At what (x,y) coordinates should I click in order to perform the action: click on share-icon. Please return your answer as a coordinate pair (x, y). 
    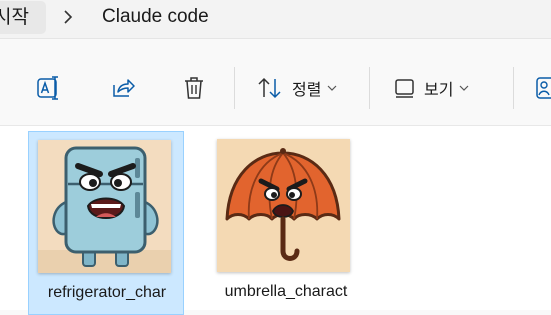
    Looking at the image, I should click on (122, 88).